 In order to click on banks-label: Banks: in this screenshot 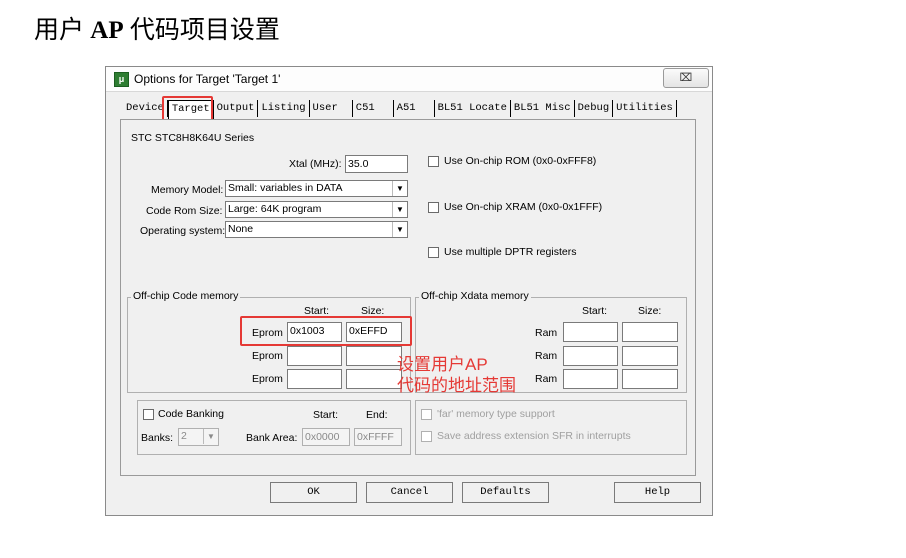, I will do `click(157, 438)`.